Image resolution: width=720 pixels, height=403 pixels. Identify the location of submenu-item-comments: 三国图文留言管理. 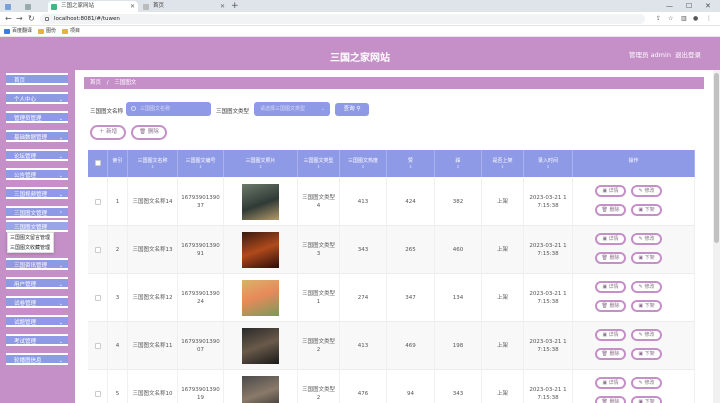
(32, 238).